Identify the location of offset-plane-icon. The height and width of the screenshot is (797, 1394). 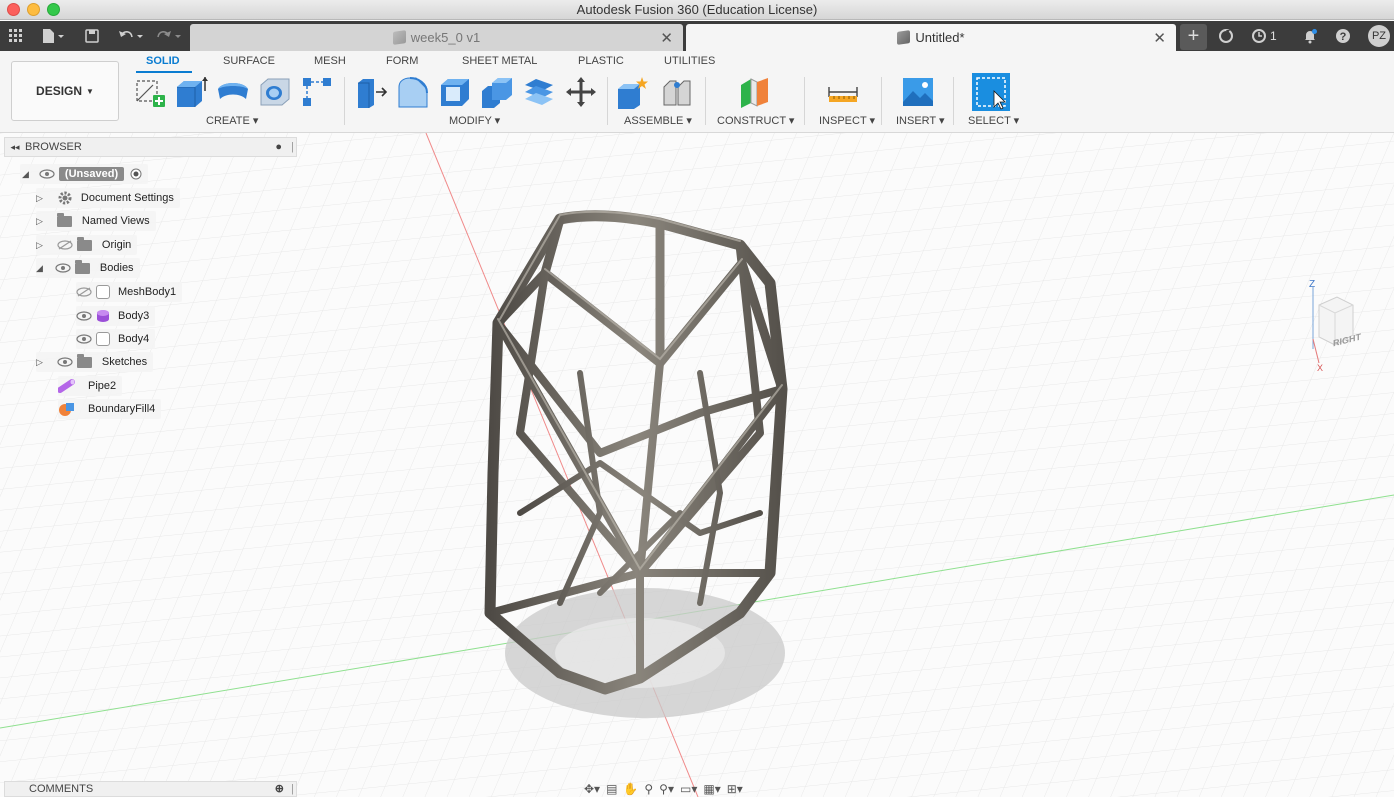
(754, 92).